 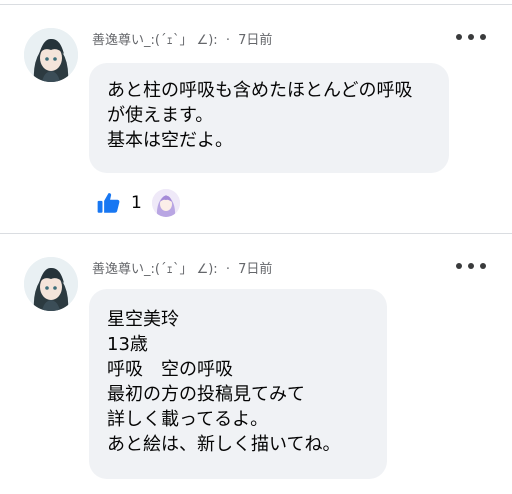 I want to click on comment-text-line: 星空美玲, so click(x=143, y=319).